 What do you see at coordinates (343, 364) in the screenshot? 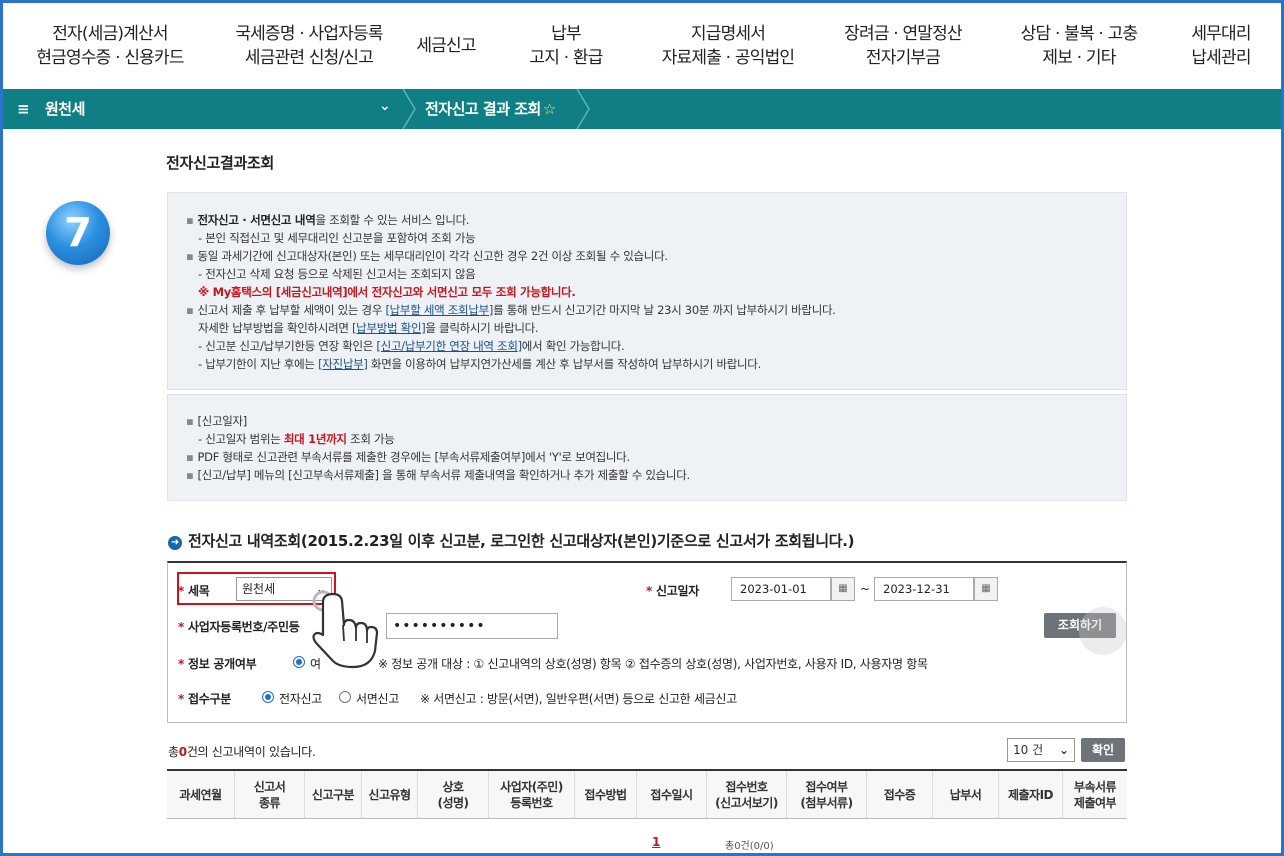
I see `link-self-payment: [자진납부]` at bounding box center [343, 364].